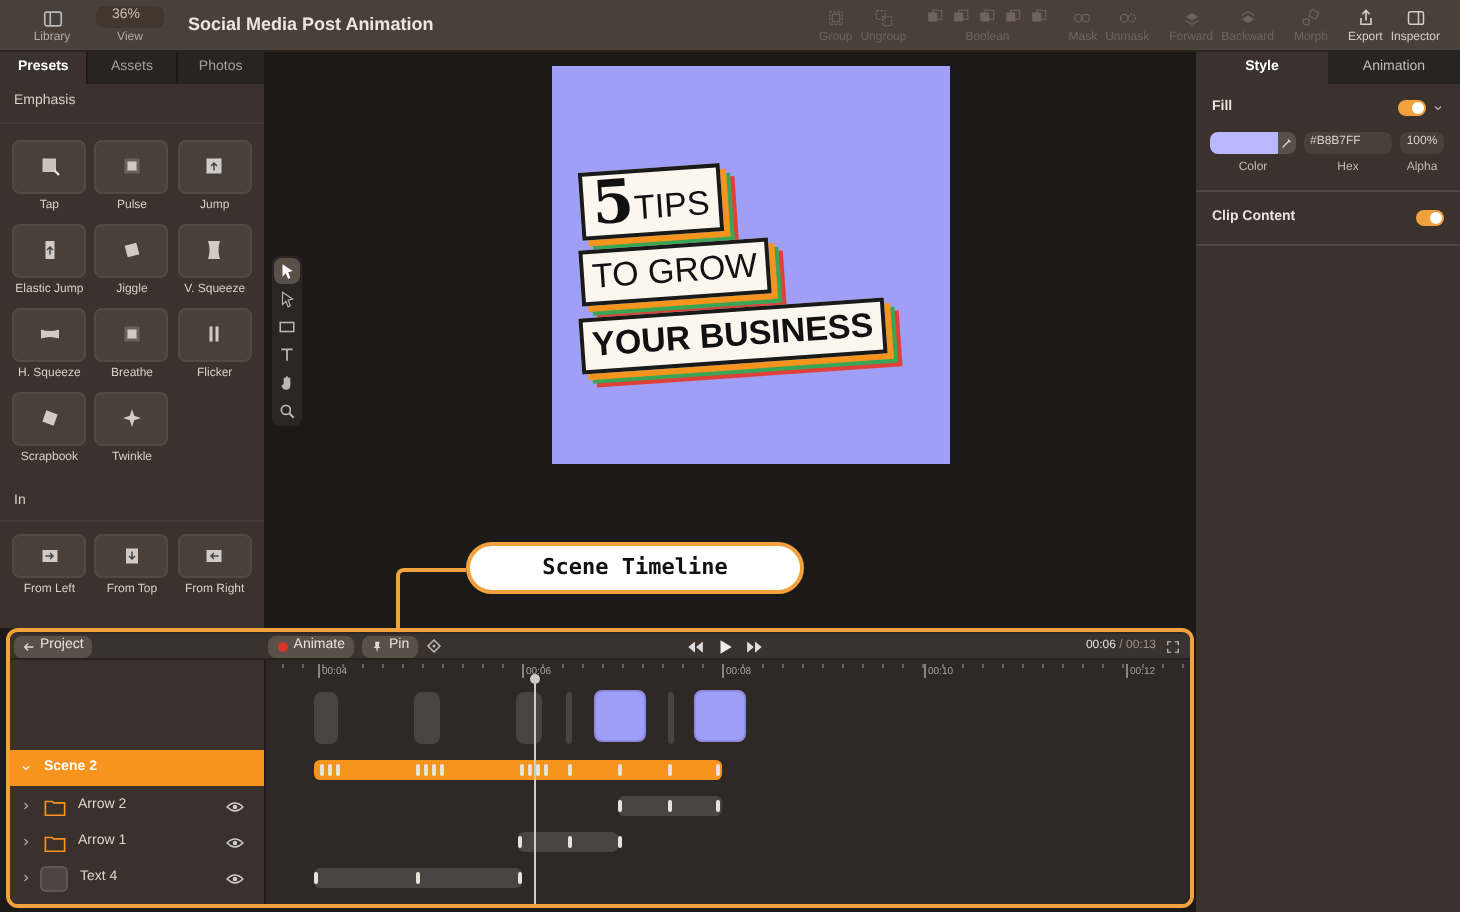 Image resolution: width=1460 pixels, height=912 pixels. Describe the element at coordinates (1438, 108) in the screenshot. I see `chevron-down-icon` at that location.